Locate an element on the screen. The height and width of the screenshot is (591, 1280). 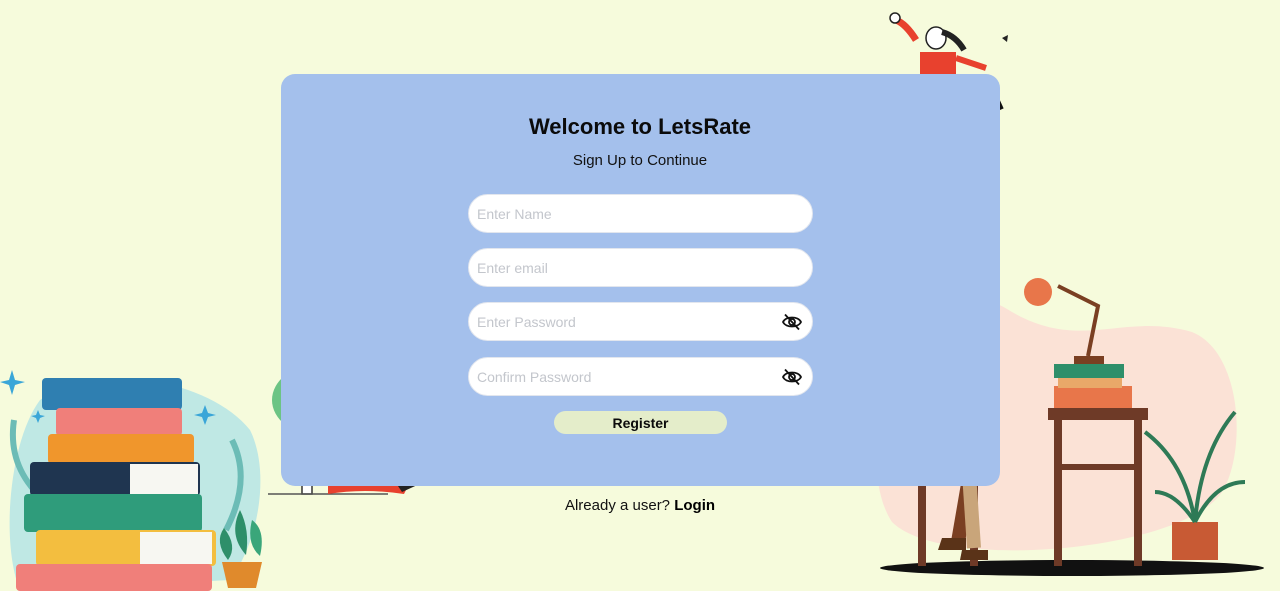
email-field is located at coordinates (640, 267).